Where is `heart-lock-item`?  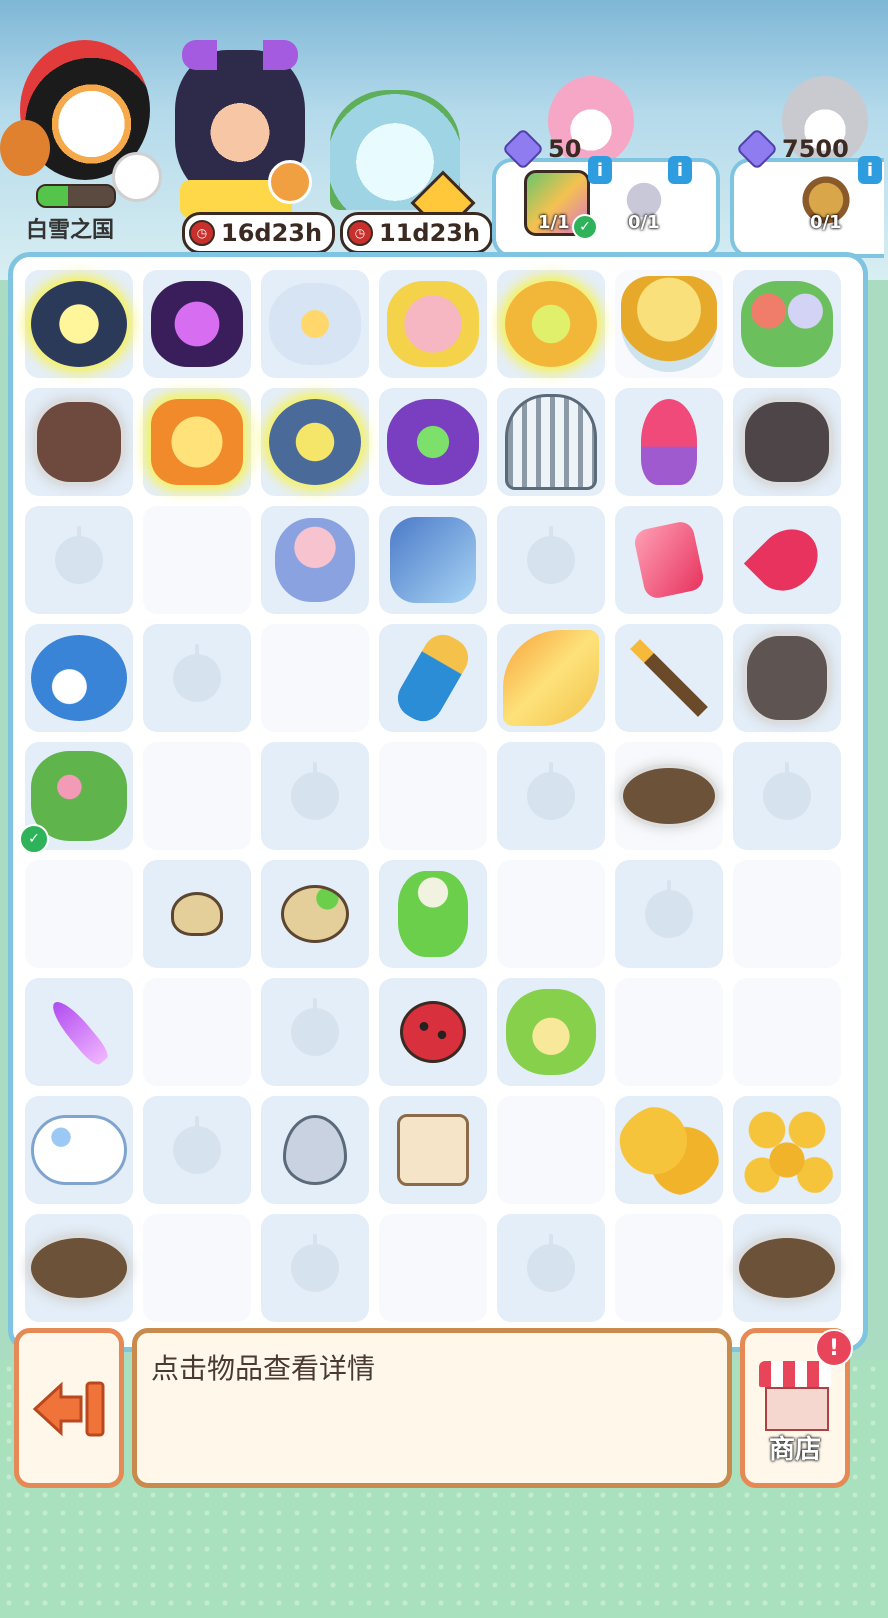 heart-lock-item is located at coordinates (315, 1150).